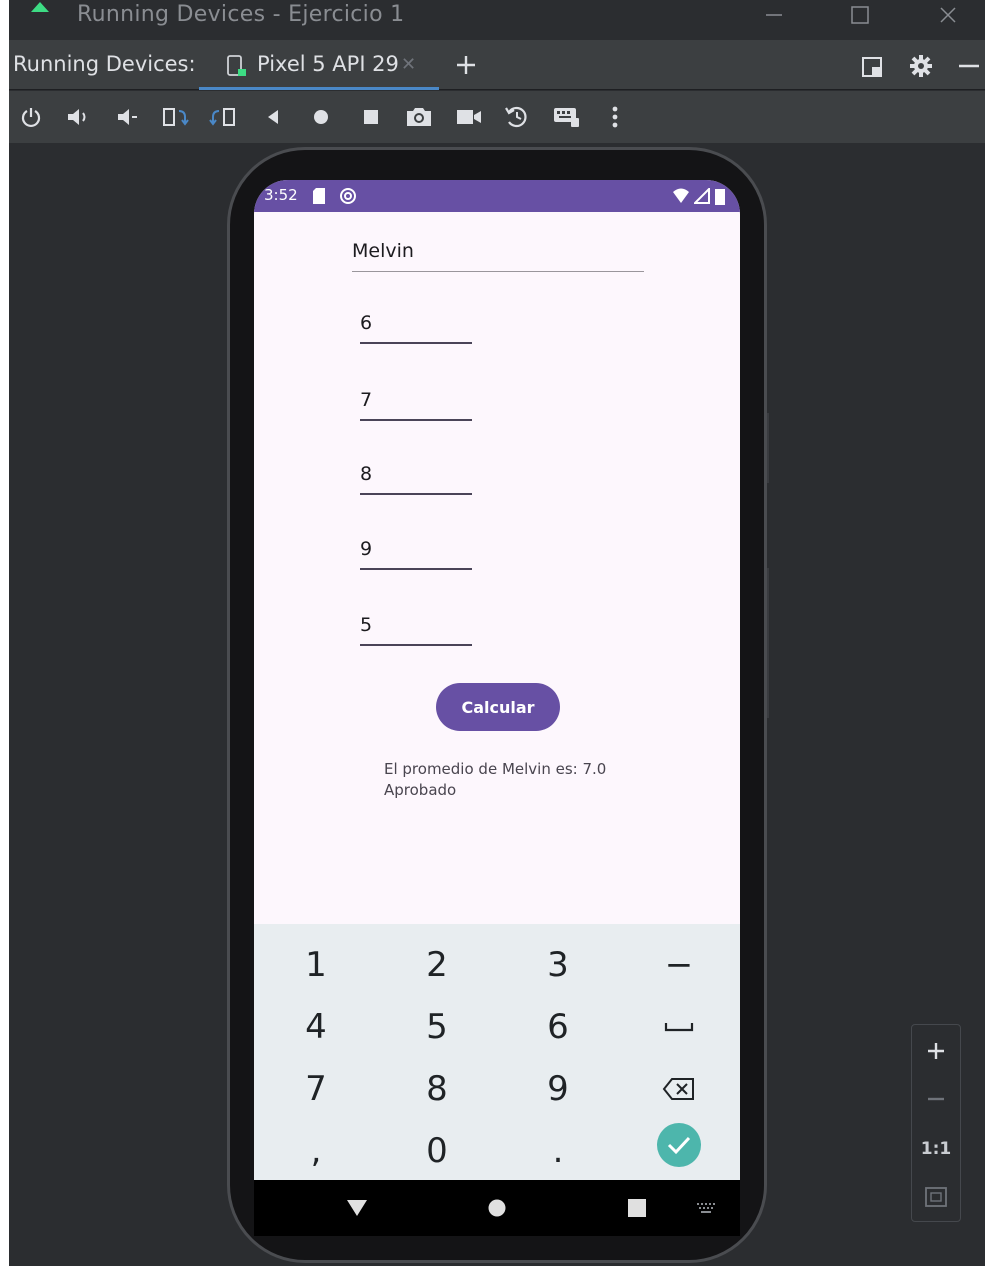 This screenshot has width=985, height=1272. Describe the element at coordinates (936, 1051) in the screenshot. I see `zoom-in-icon` at that location.